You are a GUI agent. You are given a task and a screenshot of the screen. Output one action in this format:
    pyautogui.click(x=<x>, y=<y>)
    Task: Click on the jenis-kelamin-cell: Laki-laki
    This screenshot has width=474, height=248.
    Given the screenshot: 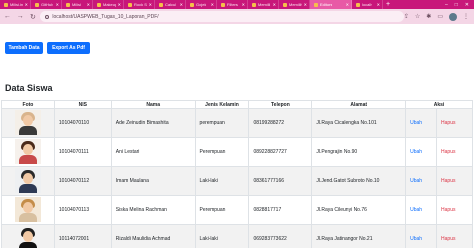 What is the action you would take?
    pyautogui.click(x=222, y=236)
    